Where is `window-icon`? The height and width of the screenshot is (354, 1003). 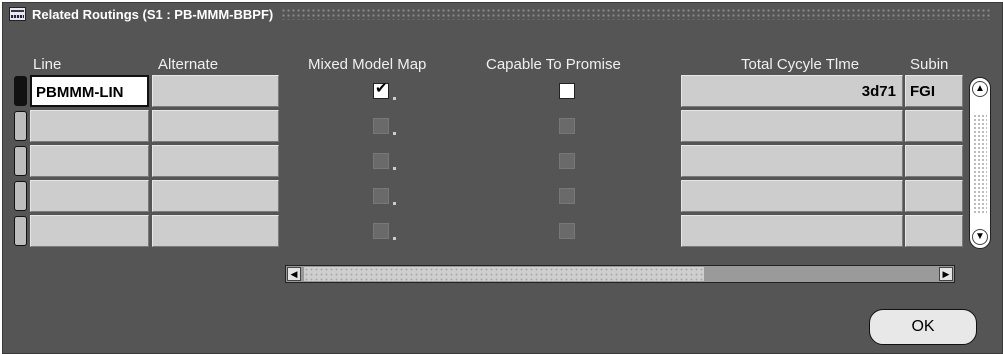 window-icon is located at coordinates (17, 14).